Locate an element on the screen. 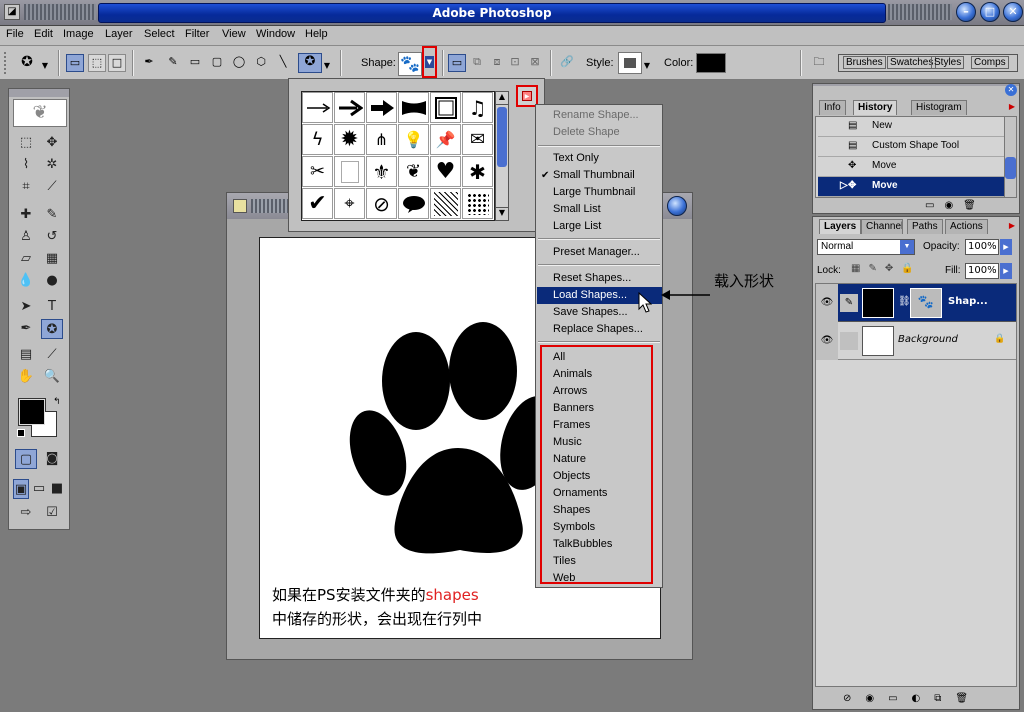  magic-wand-icon: ✲ is located at coordinates (52, 165).